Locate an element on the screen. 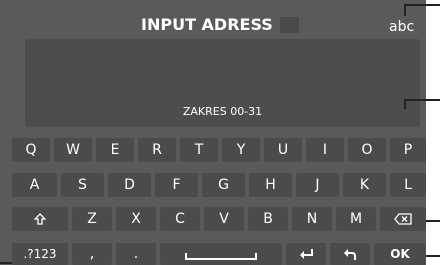  undo-icon is located at coordinates (350, 254).